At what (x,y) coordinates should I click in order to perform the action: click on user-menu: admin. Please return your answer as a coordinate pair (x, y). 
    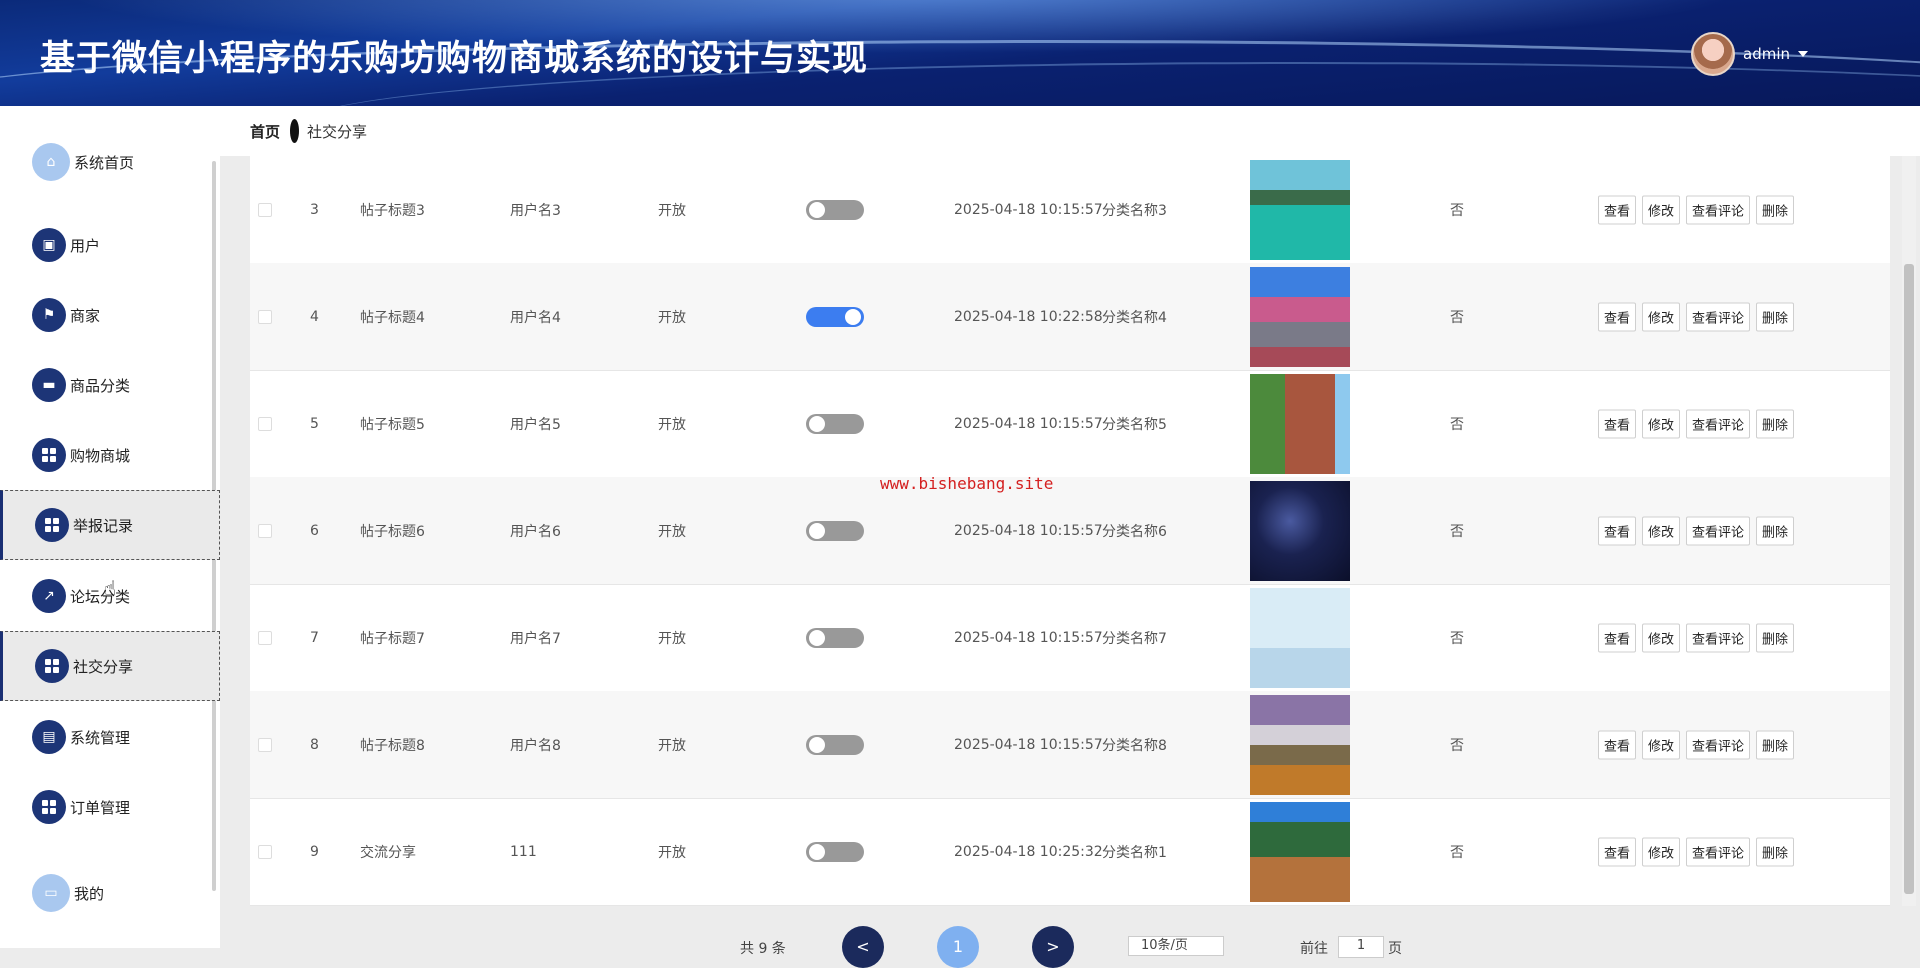
    Looking at the image, I should click on (1749, 54).